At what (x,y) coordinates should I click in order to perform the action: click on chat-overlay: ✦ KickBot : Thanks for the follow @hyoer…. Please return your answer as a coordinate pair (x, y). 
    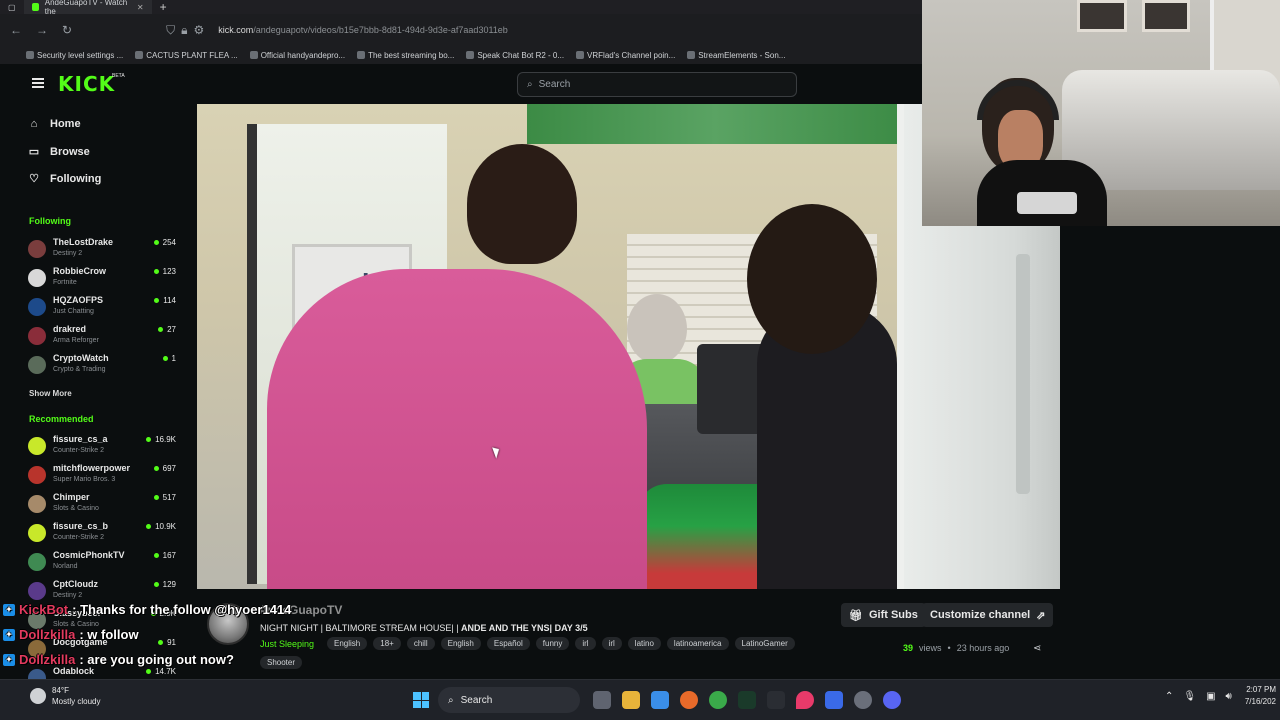
    Looking at the image, I should click on (235, 636).